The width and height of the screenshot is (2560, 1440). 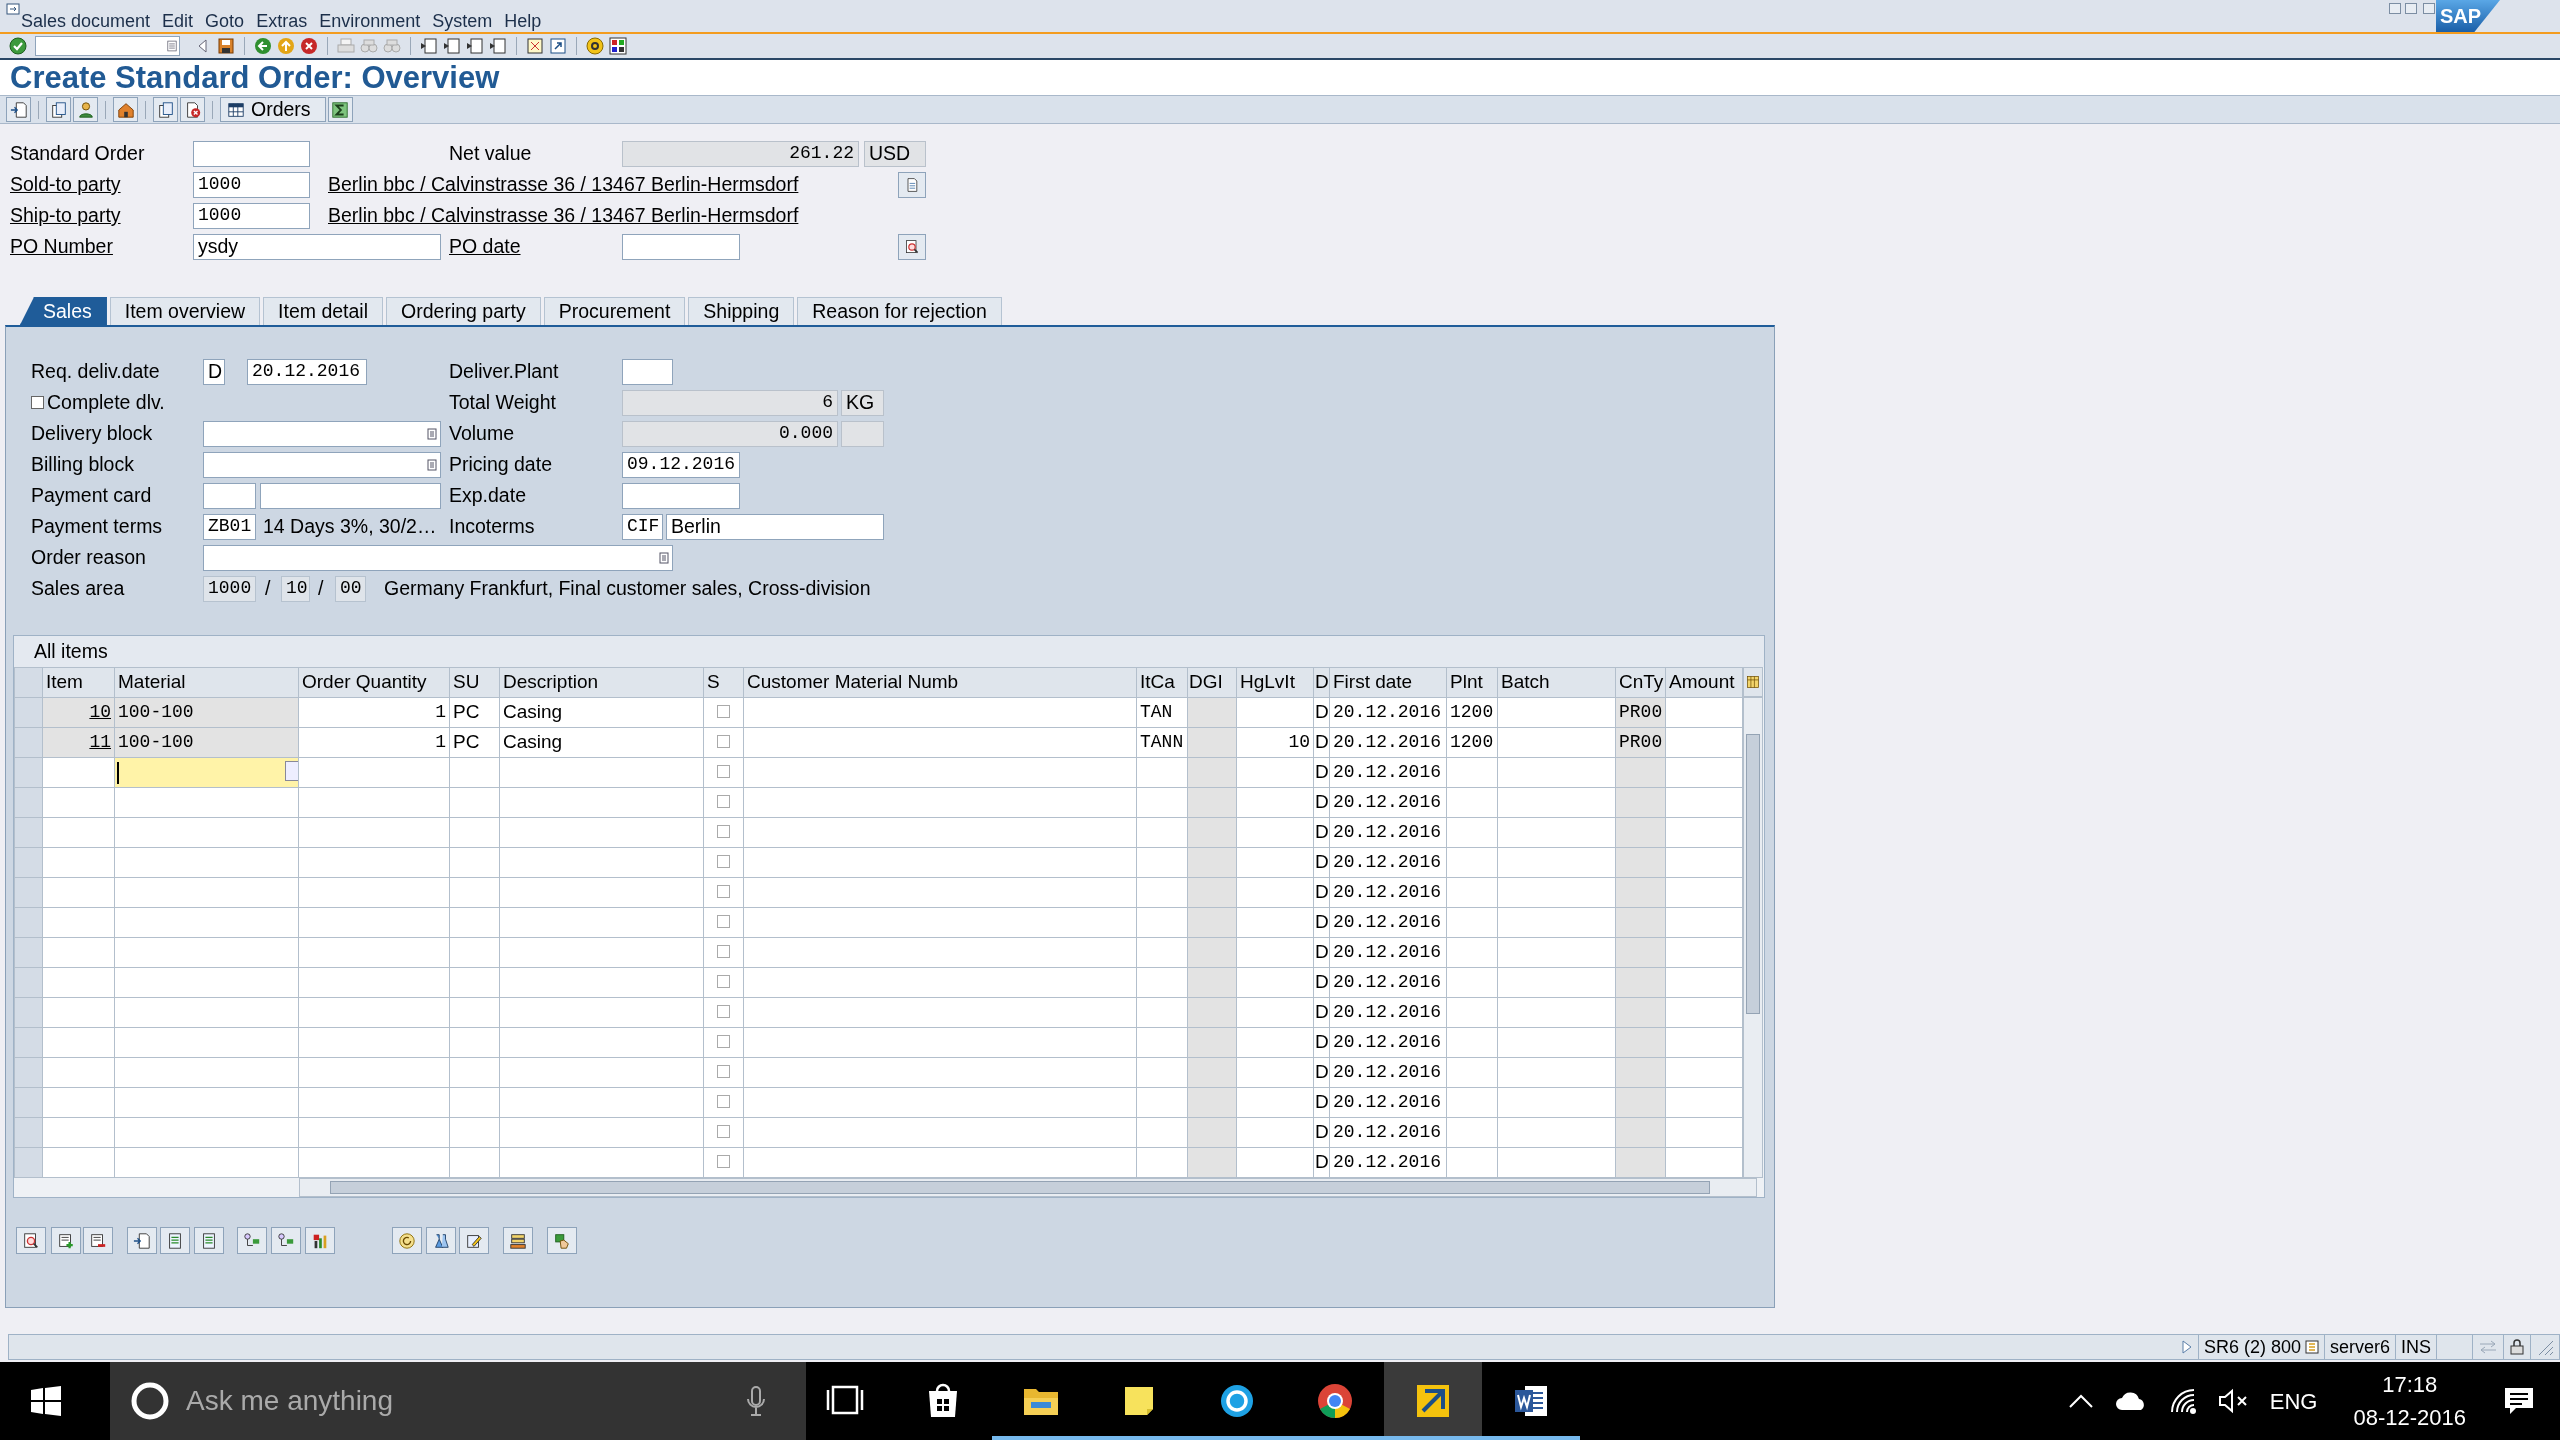 What do you see at coordinates (1388, 682) in the screenshot?
I see `column-header: First date` at bounding box center [1388, 682].